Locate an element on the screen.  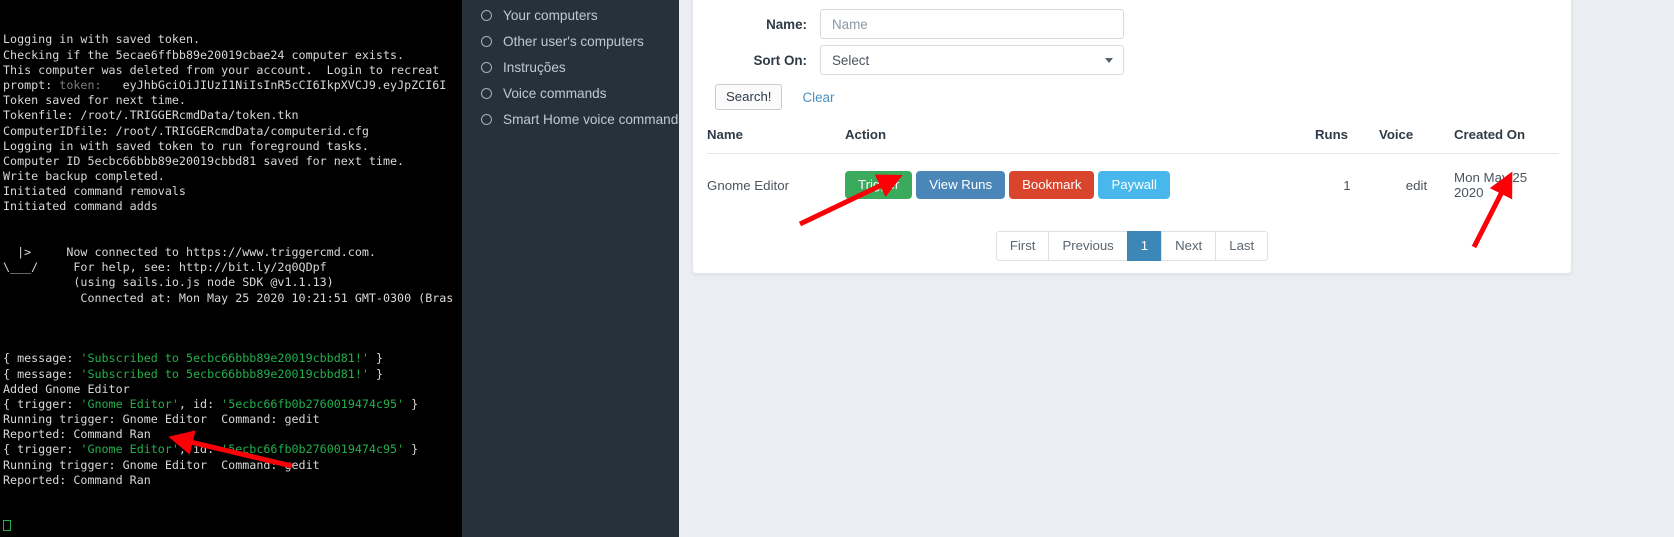
terminal-text: Logging in with saved token. is located at coordinates (102, 39).